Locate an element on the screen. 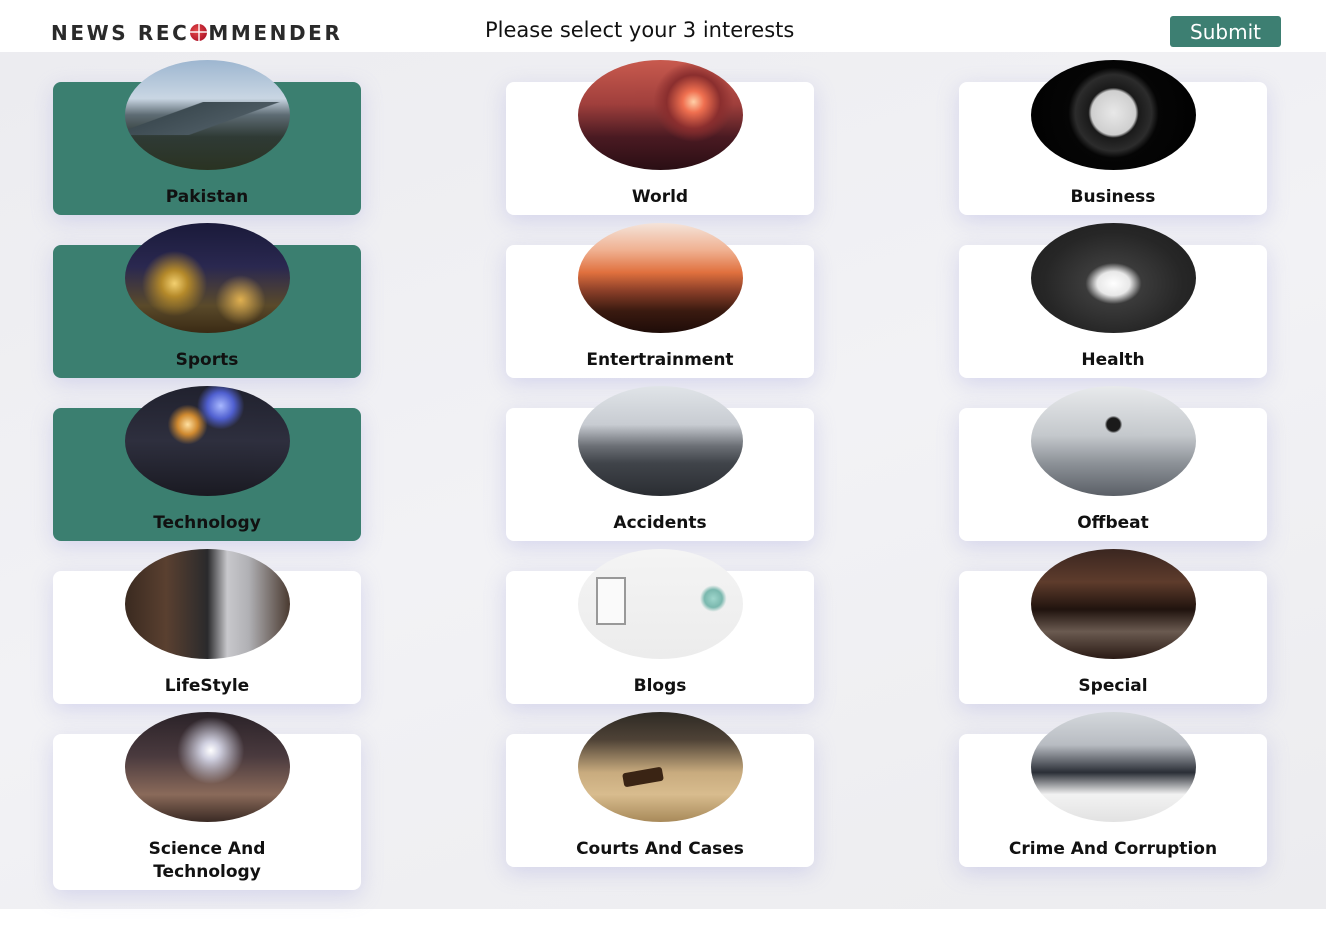  category-label: Offbeat is located at coordinates (1113, 523).